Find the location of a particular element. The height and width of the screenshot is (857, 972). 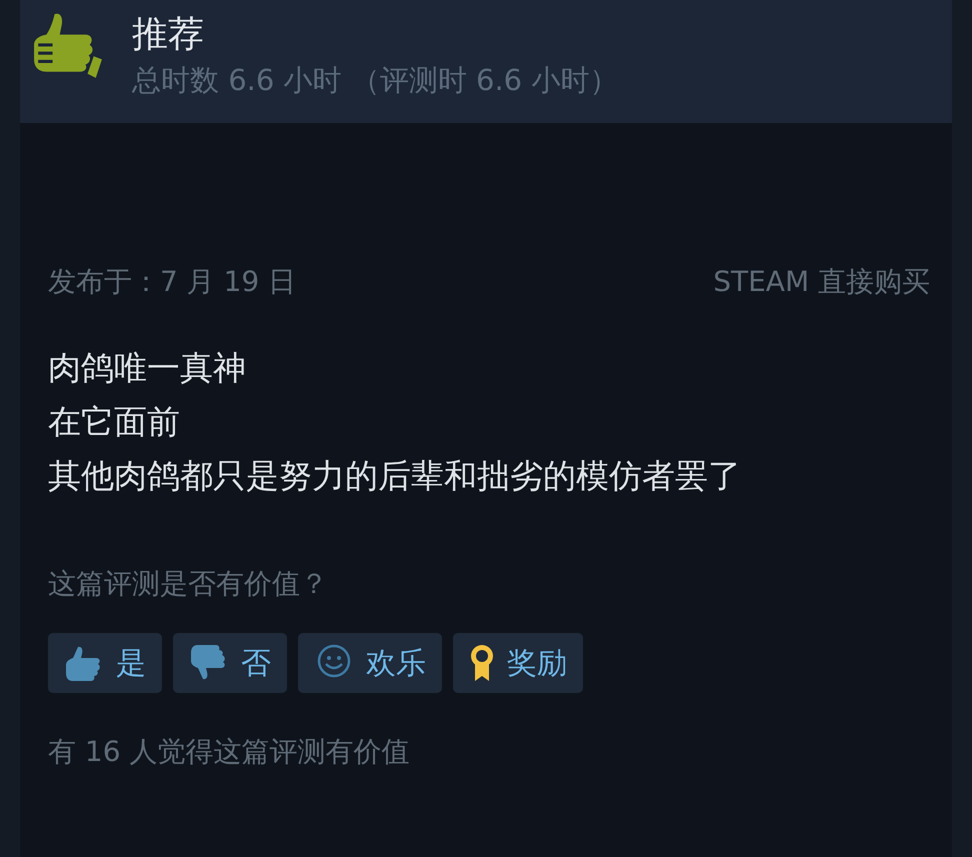

helpful-count: 有 16 人觉得这篇评测有价值 is located at coordinates (229, 752).